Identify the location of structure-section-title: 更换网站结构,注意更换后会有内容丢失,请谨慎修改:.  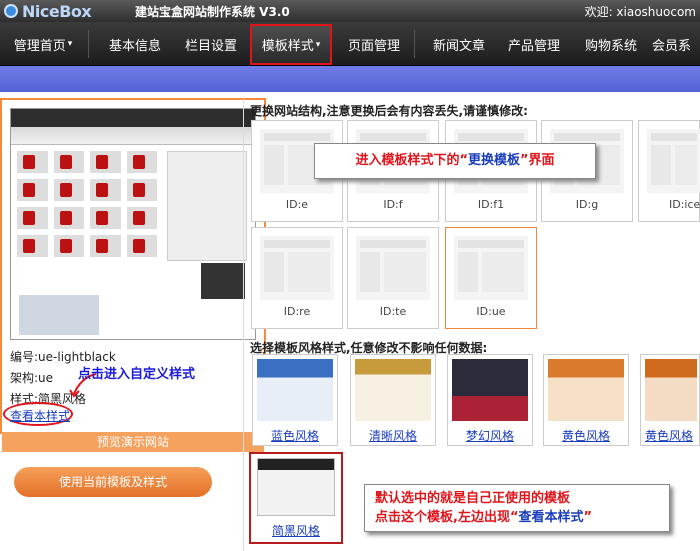
(389, 111).